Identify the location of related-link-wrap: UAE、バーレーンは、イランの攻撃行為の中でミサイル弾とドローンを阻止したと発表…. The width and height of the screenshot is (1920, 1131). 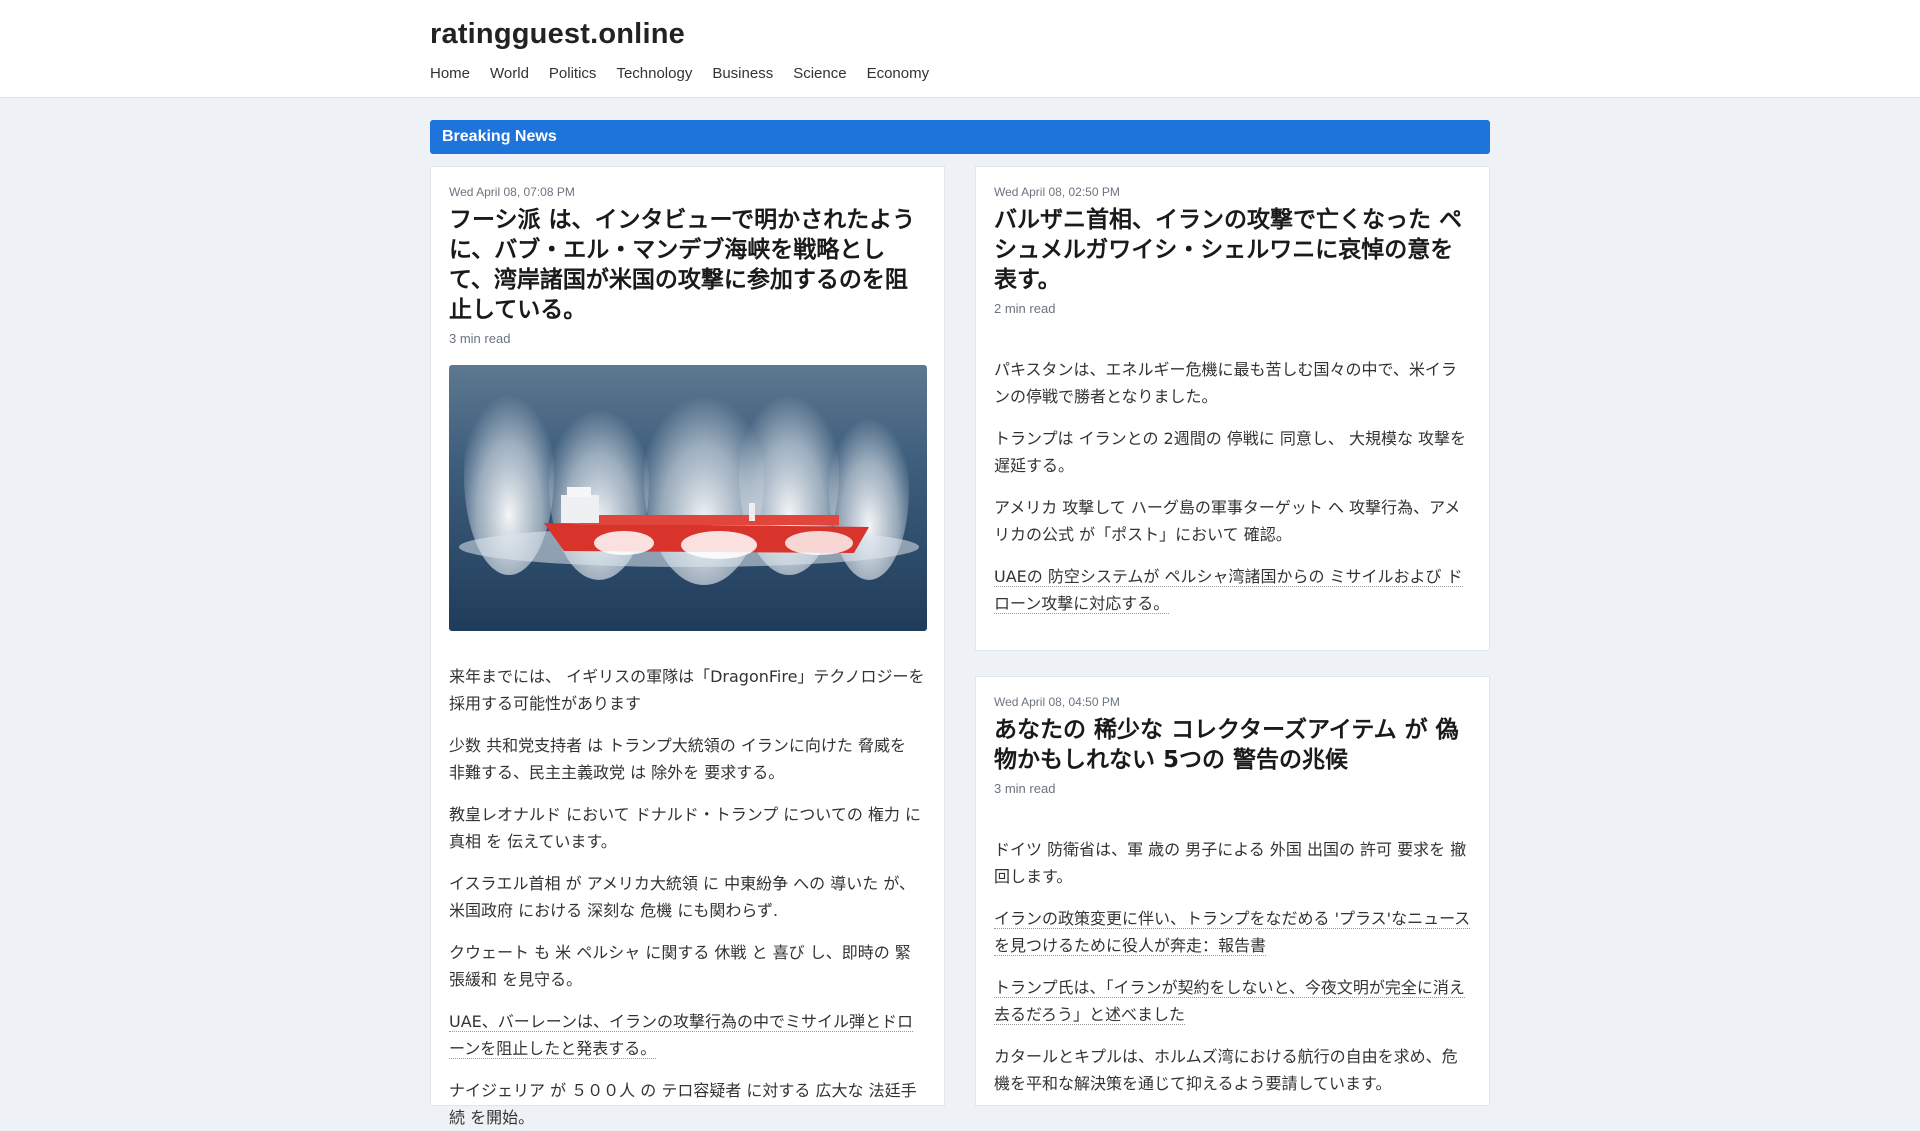
(687, 1035).